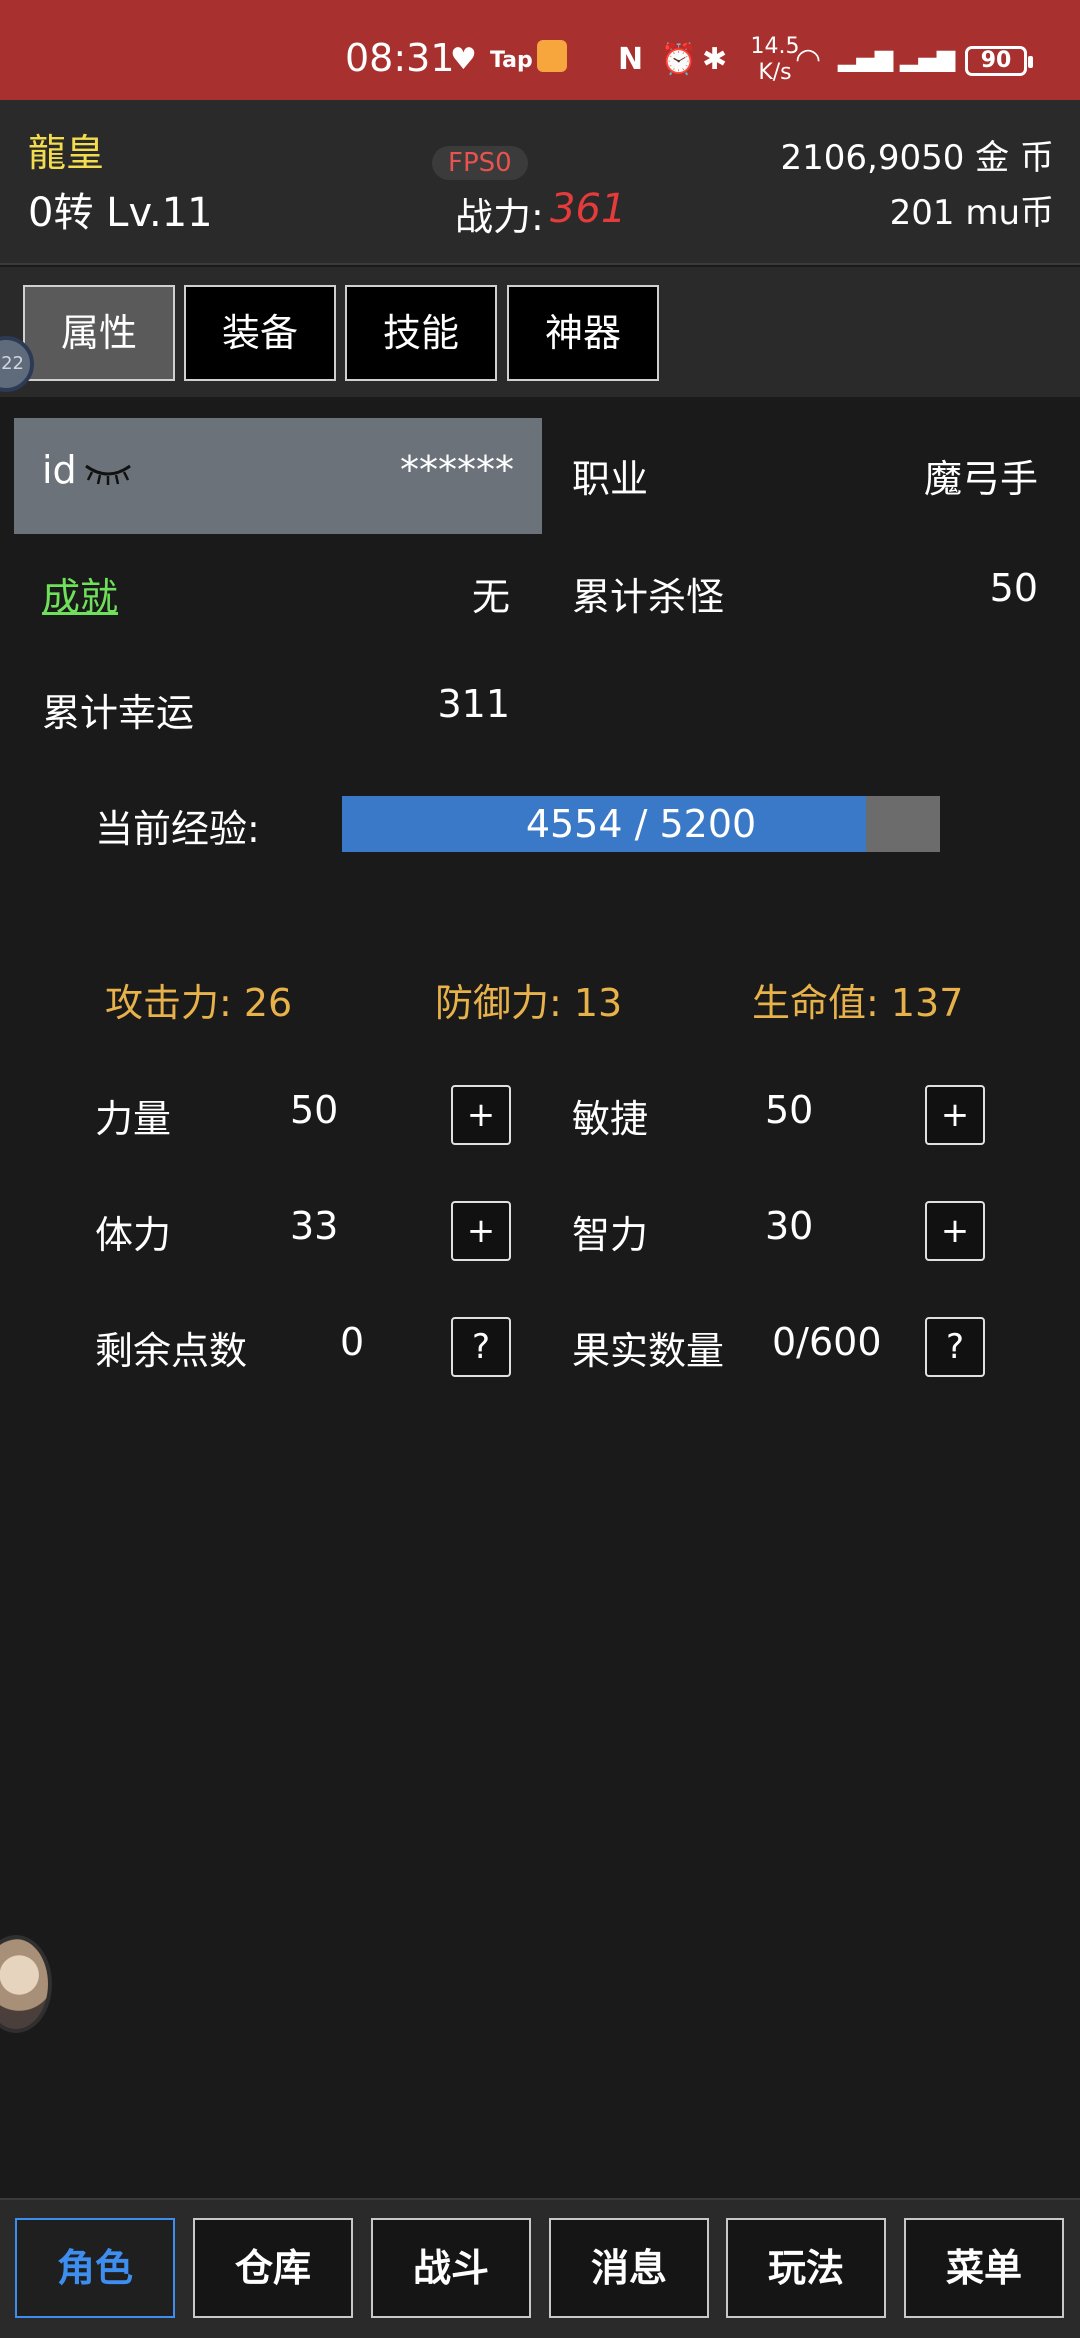 Image resolution: width=1080 pixels, height=2338 pixels. I want to click on id-value: ******, so click(457, 470).